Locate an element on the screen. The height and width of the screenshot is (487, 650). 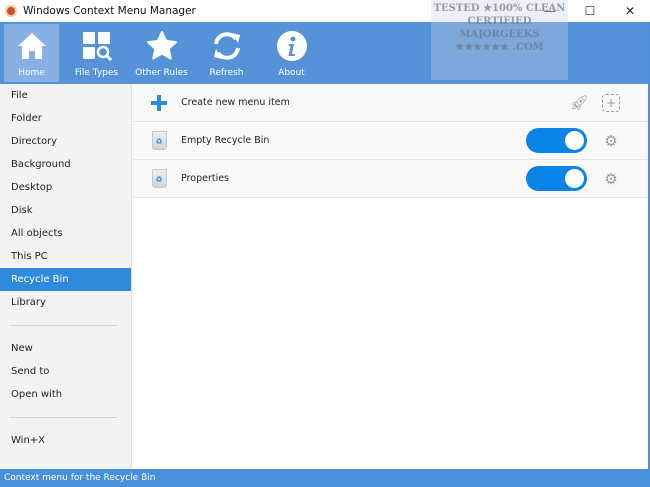
toolbar-refresh: Refresh is located at coordinates (226, 53).